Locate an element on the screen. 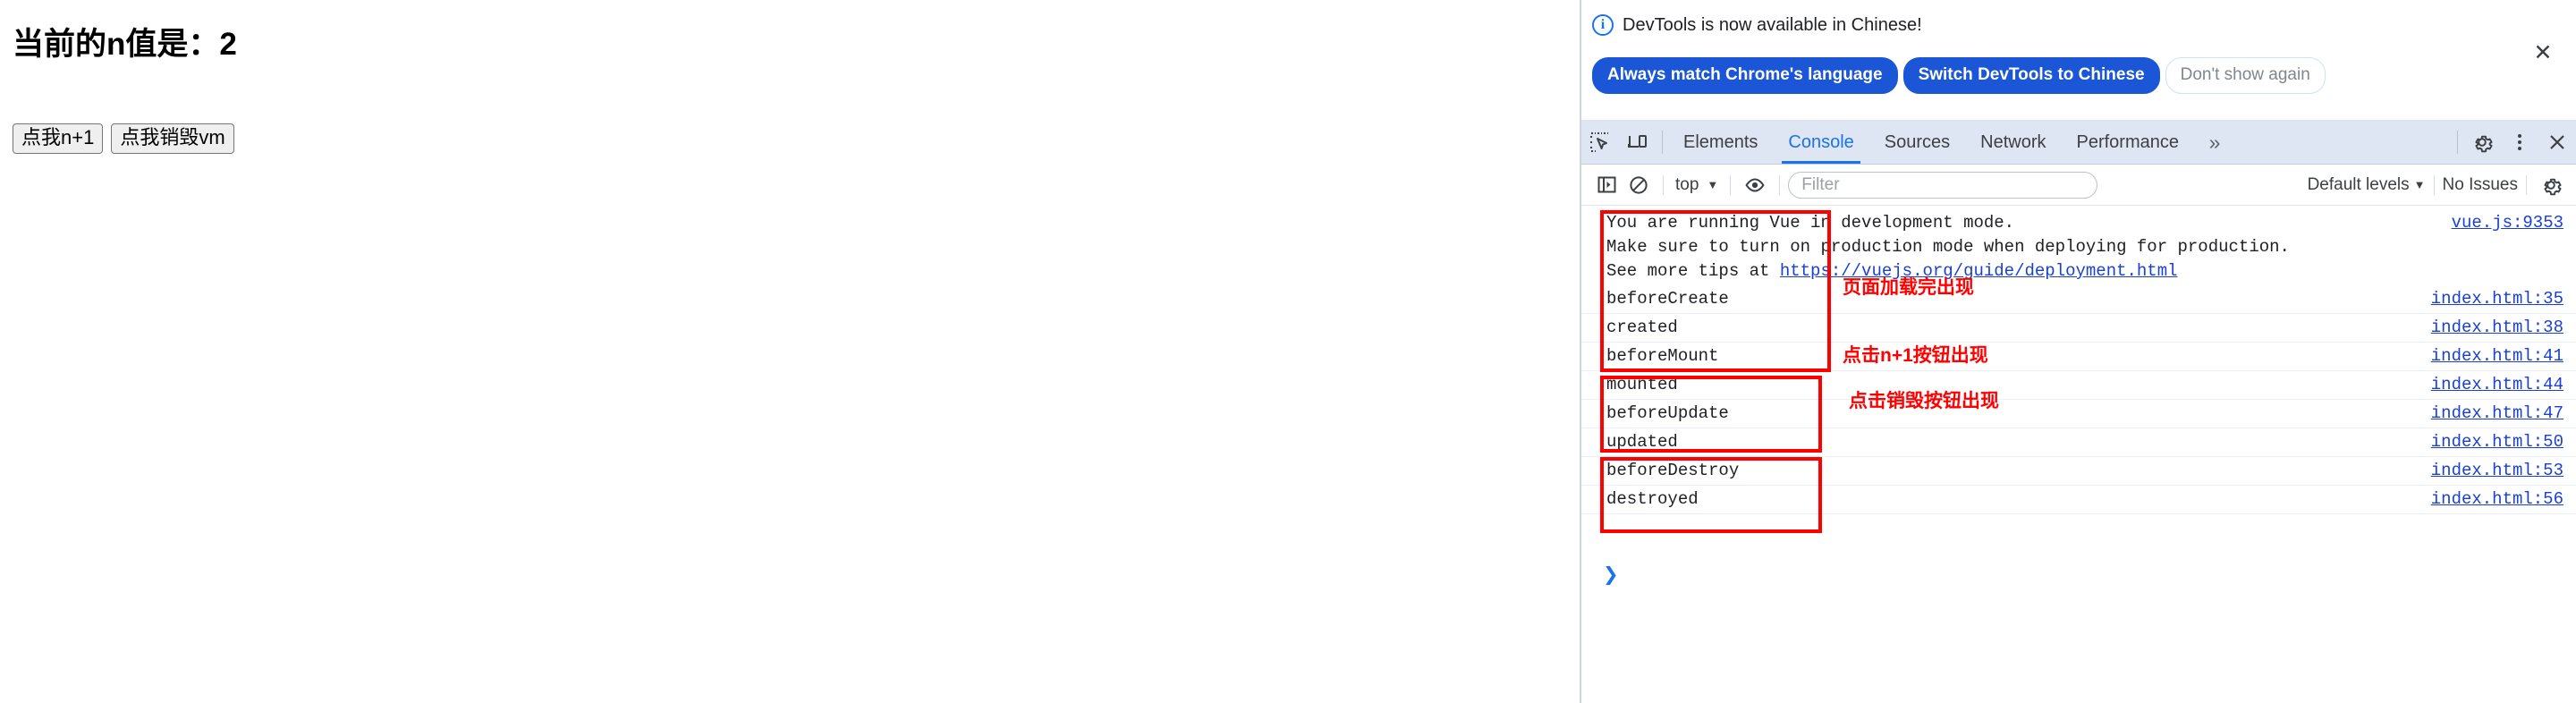  increment-n-button: 点我n+1 is located at coordinates (58, 139).